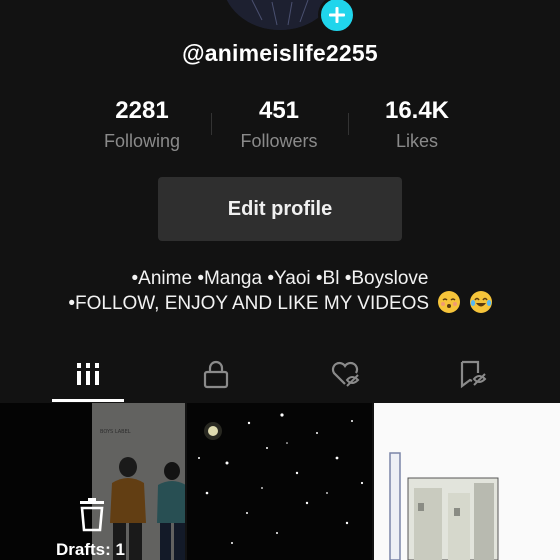 The image size is (560, 560). I want to click on trash-icon, so click(92, 515).